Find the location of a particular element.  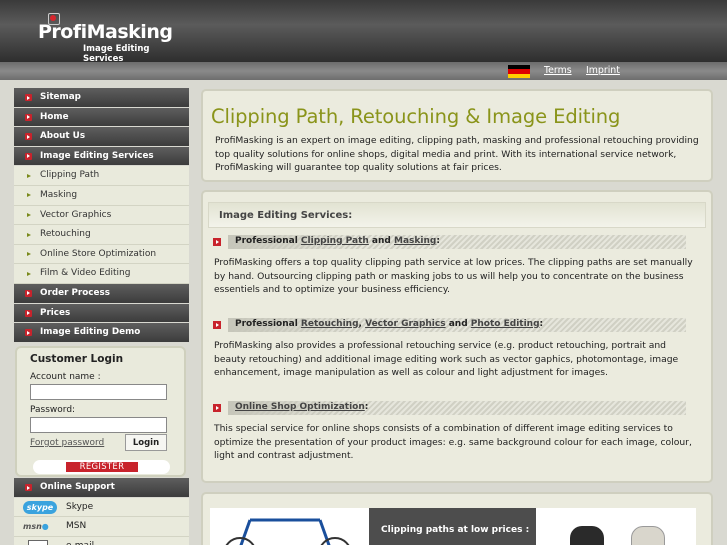

sidebar-item-film-video-editing: Film & Video Editing is located at coordinates (101, 274).